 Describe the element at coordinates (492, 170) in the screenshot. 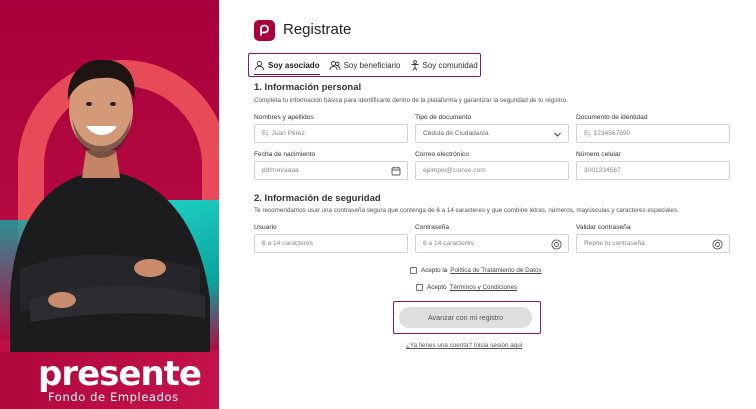

I see `email-input: ejemplo@correo.com` at that location.